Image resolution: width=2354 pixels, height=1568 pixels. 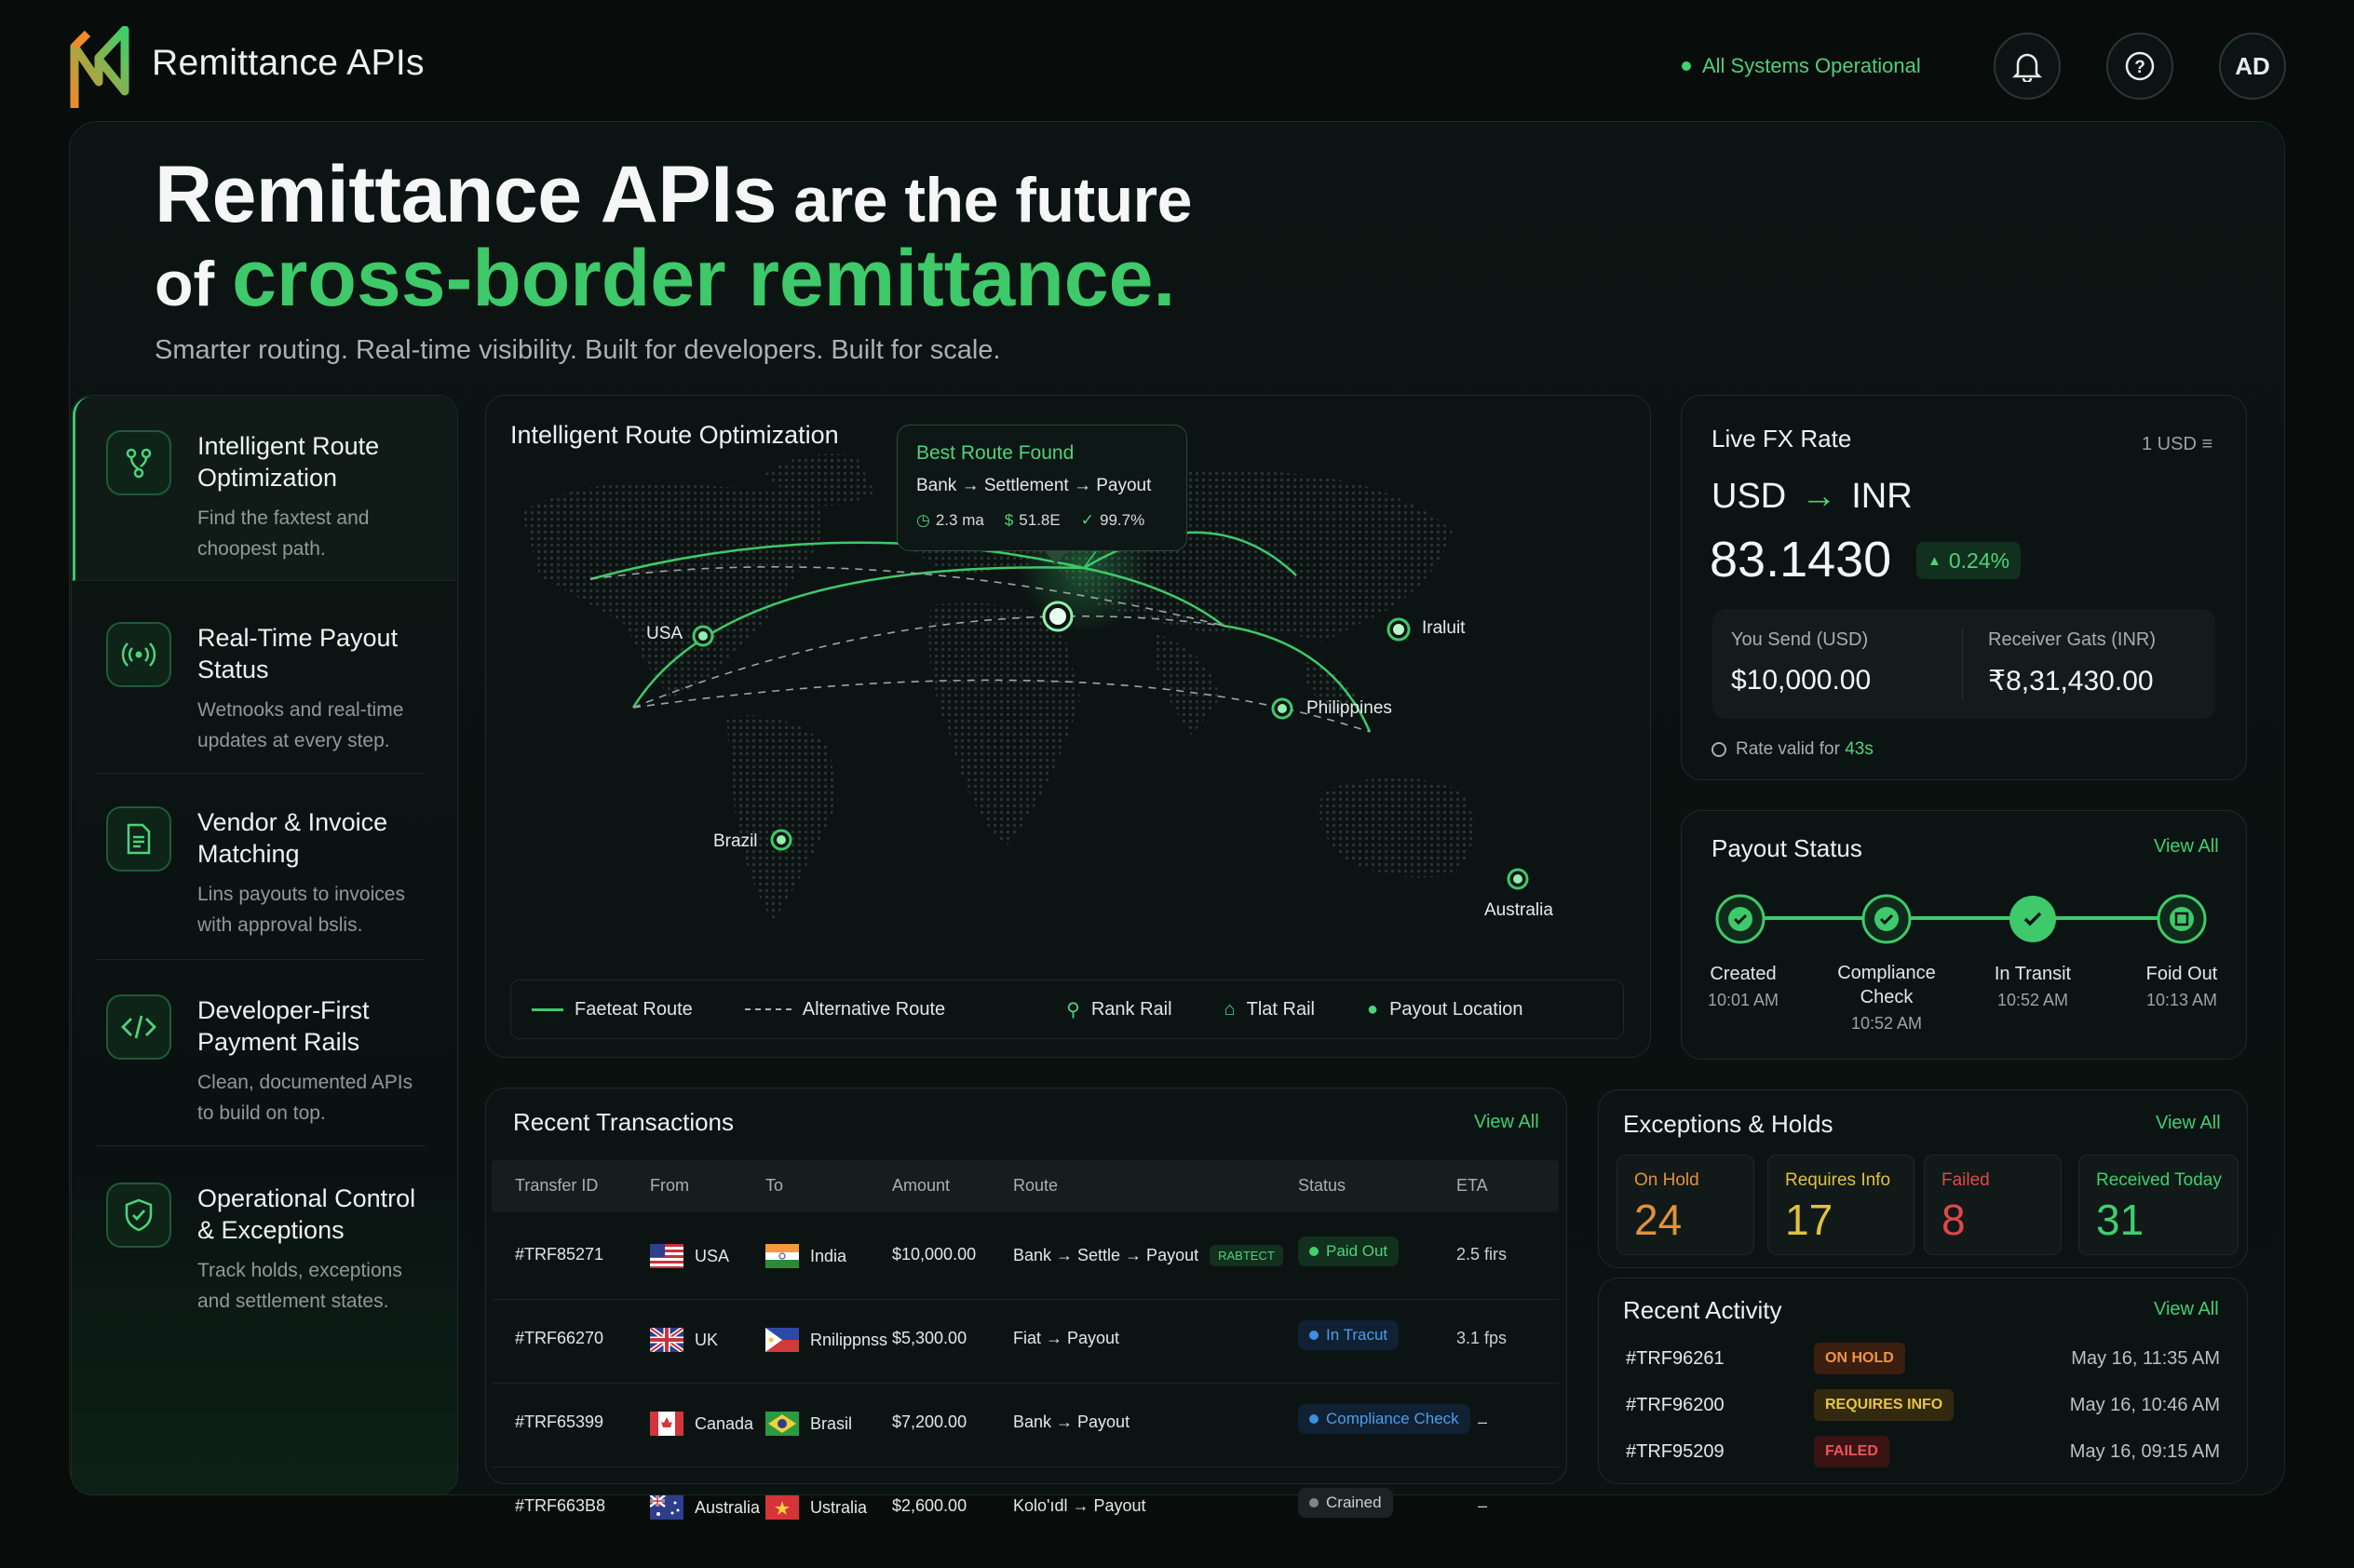 I want to click on column-header: From, so click(x=669, y=1186).